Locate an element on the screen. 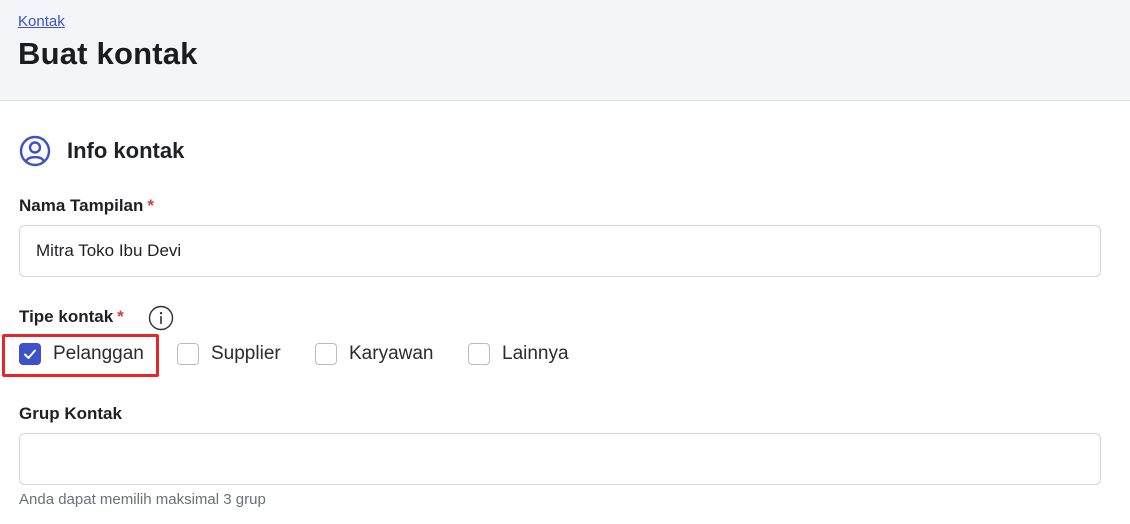 This screenshot has width=1130, height=524. contact-type-label-text: Tipe kontak is located at coordinates (66, 316).